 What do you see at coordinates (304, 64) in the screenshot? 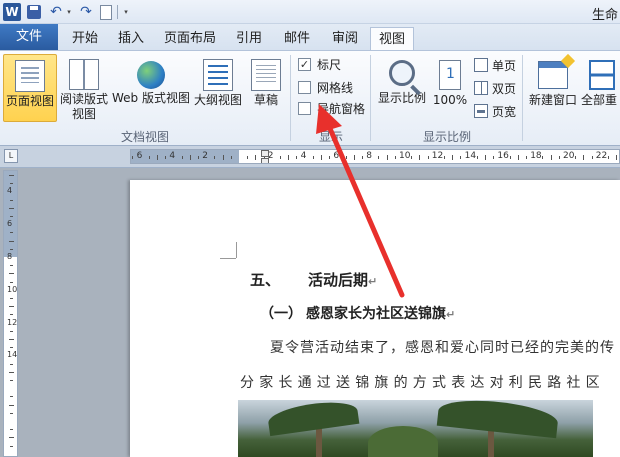
I see `ruler-check-icon: ✓` at bounding box center [304, 64].